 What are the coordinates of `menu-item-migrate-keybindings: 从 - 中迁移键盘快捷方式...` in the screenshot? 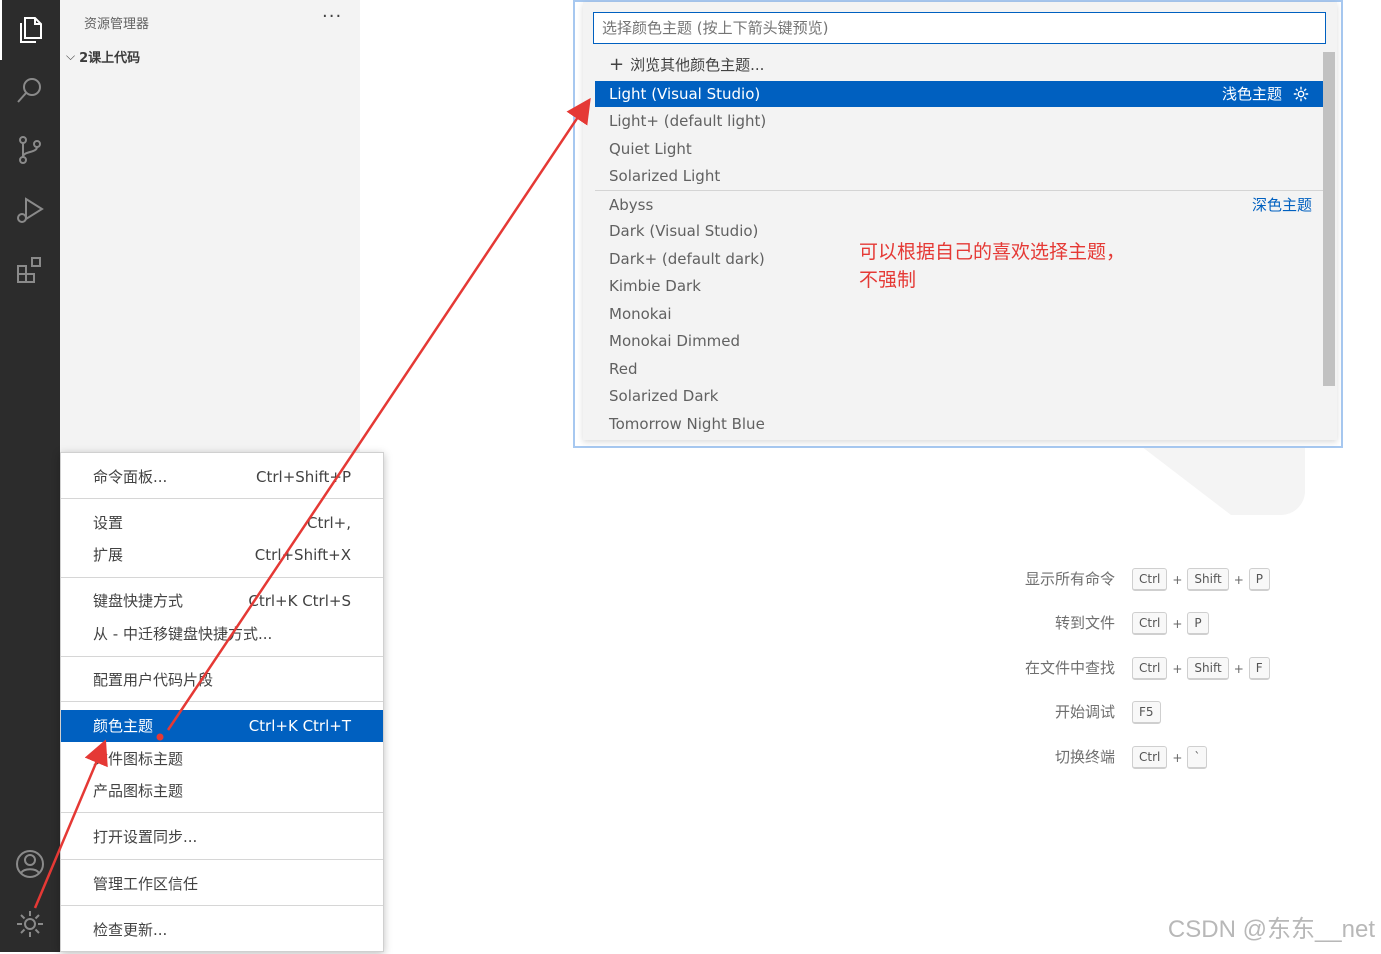 It's located at (222, 634).